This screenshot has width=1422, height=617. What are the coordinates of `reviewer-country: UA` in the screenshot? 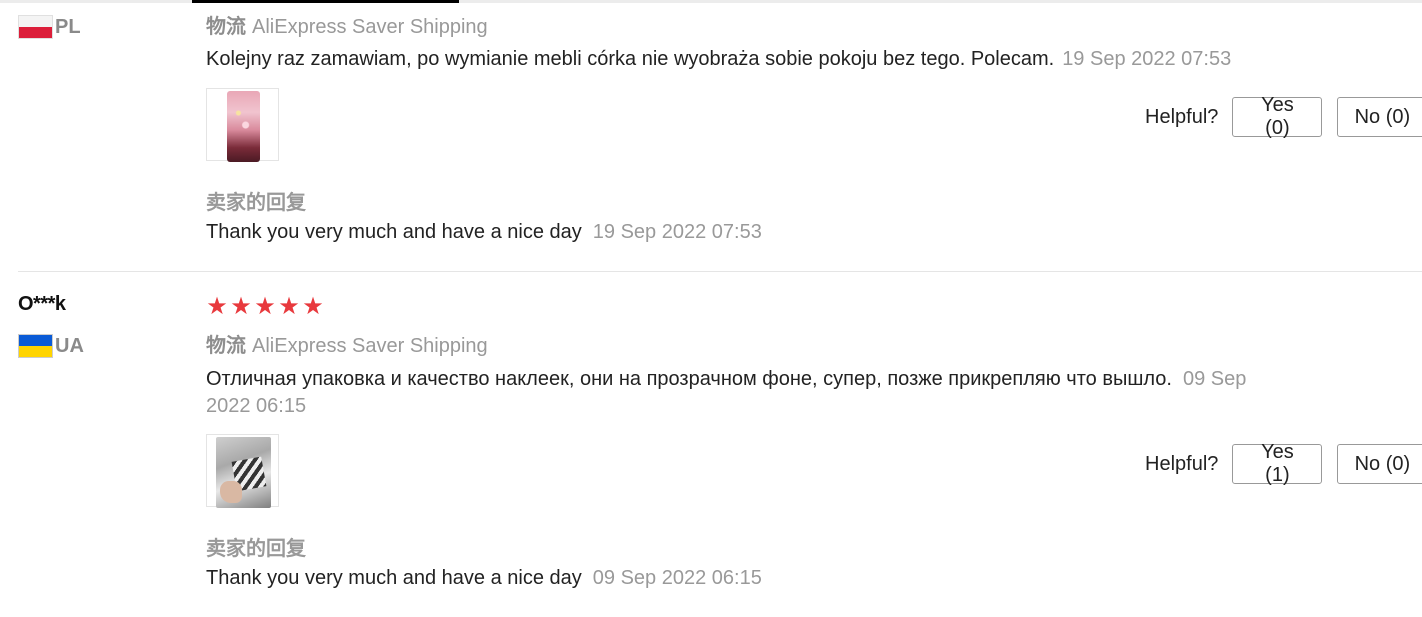 It's located at (51, 346).